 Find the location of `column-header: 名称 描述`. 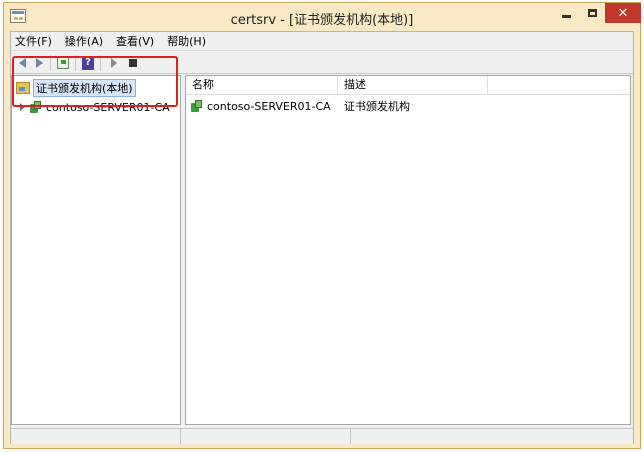

column-header: 名称 描述 is located at coordinates (408, 85).